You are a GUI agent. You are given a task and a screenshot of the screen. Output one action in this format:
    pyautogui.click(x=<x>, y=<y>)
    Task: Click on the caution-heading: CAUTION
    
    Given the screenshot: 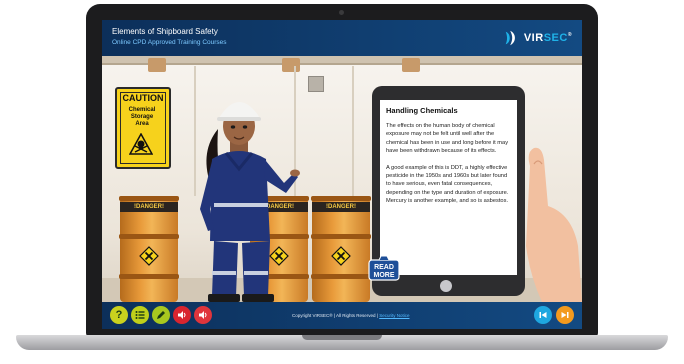 What is the action you would take?
    pyautogui.click(x=143, y=98)
    